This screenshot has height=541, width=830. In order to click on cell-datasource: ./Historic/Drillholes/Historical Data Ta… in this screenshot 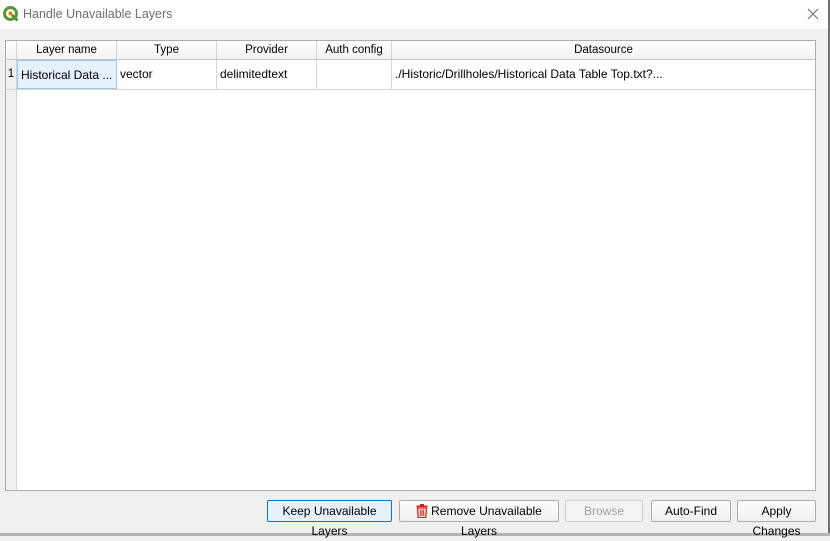, I will do `click(603, 74)`.